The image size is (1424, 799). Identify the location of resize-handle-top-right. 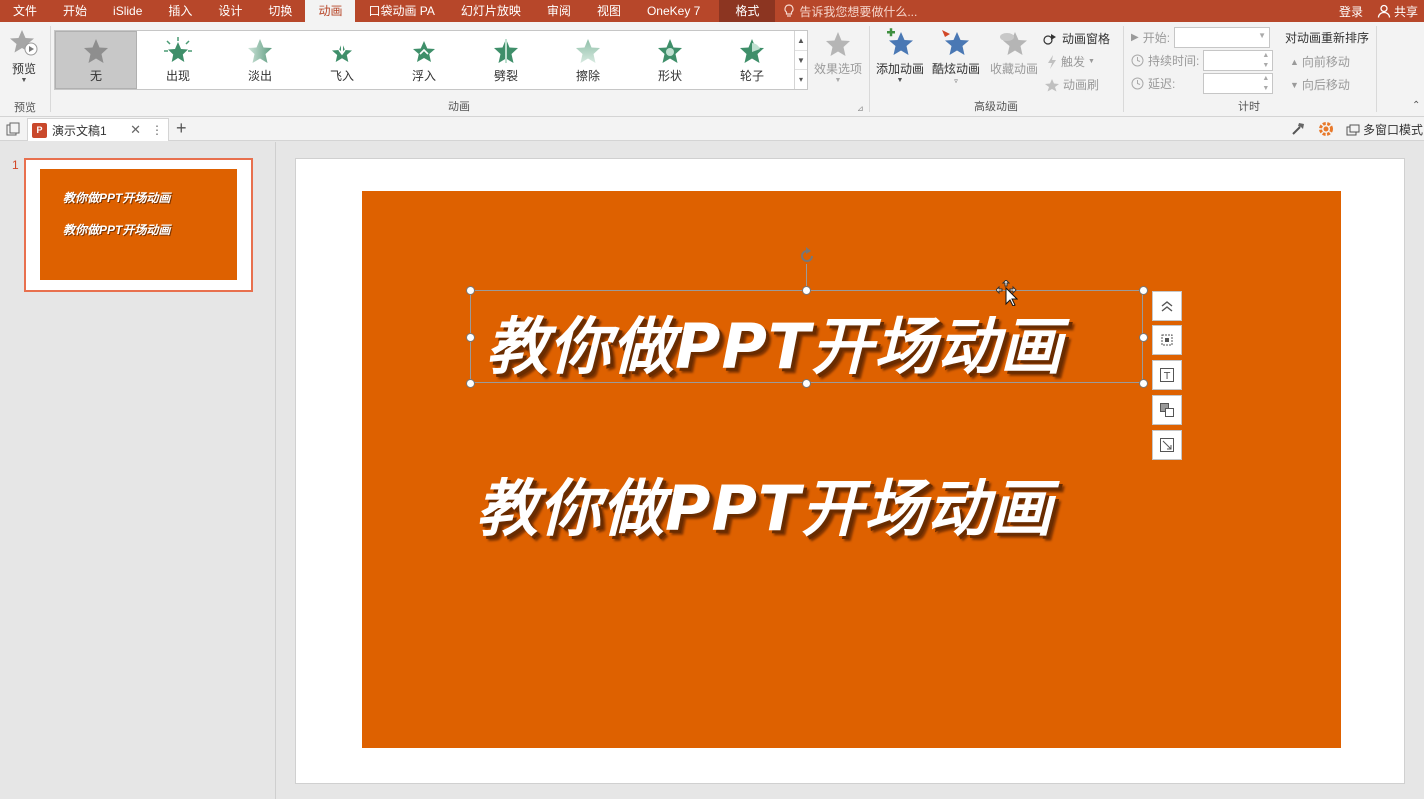
(1143, 290).